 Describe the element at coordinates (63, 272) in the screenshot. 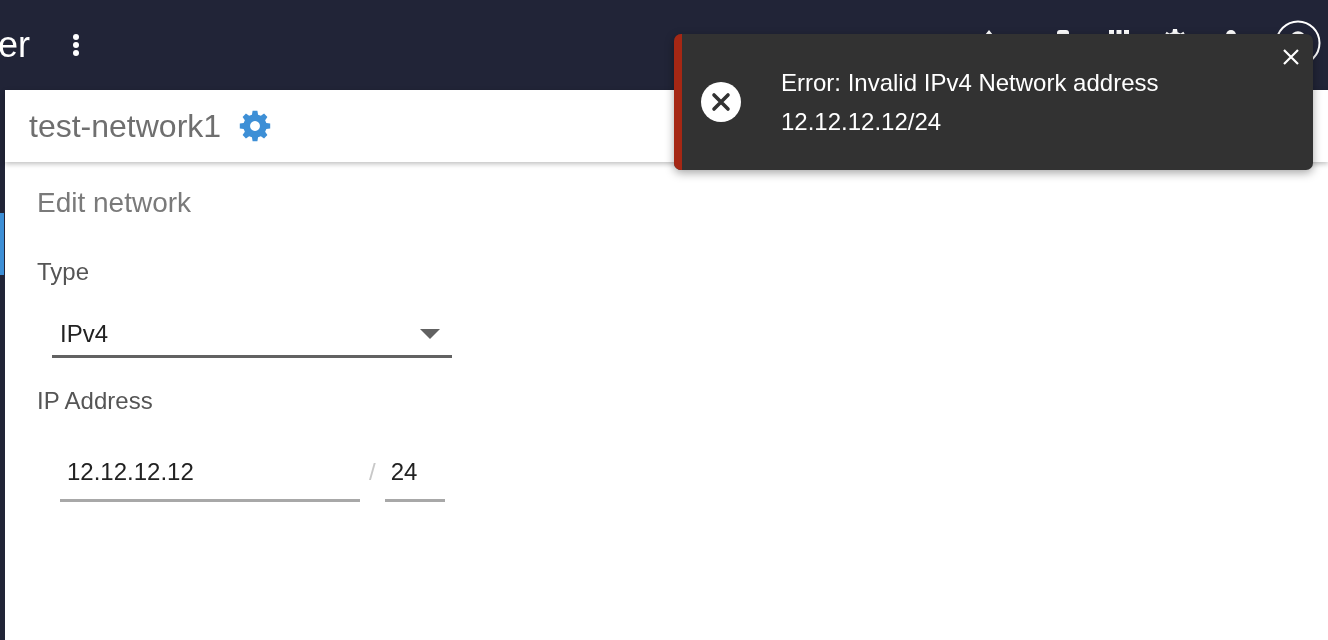

I see `type-label: Type` at that location.